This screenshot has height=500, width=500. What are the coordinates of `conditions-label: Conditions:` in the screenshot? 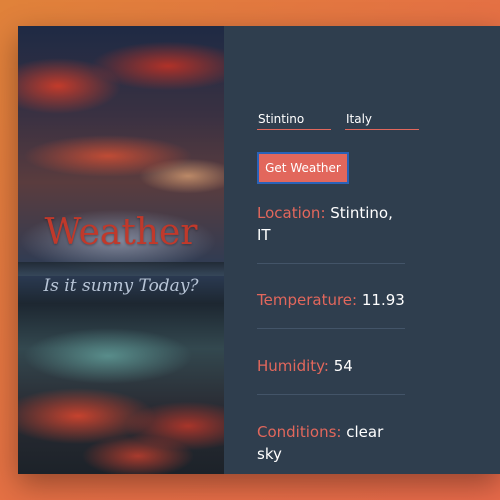 It's located at (299, 432).